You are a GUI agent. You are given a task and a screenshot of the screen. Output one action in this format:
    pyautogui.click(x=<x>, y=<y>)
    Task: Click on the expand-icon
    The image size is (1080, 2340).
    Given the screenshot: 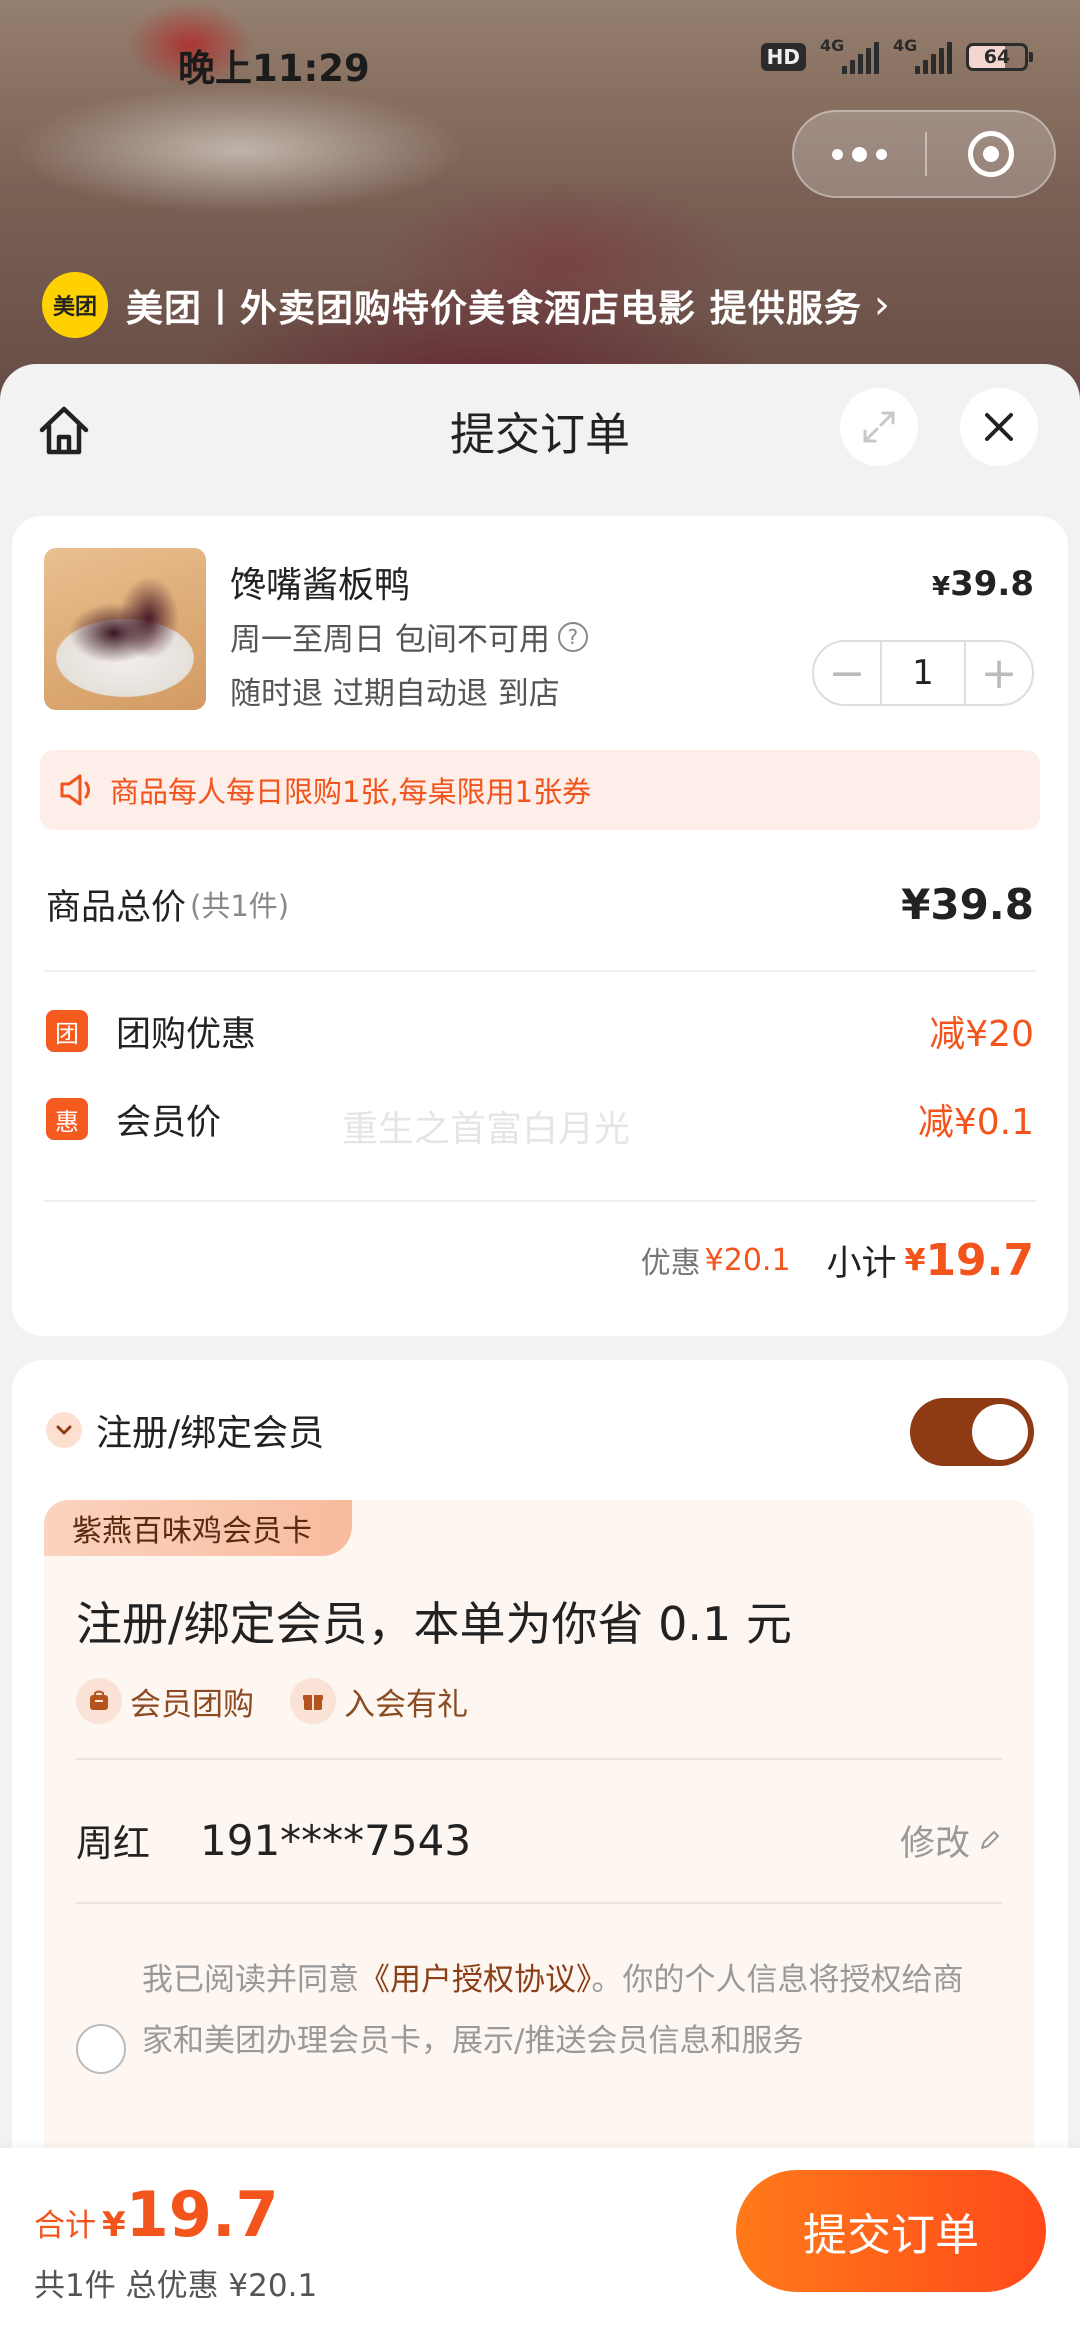 What is the action you would take?
    pyautogui.click(x=879, y=427)
    